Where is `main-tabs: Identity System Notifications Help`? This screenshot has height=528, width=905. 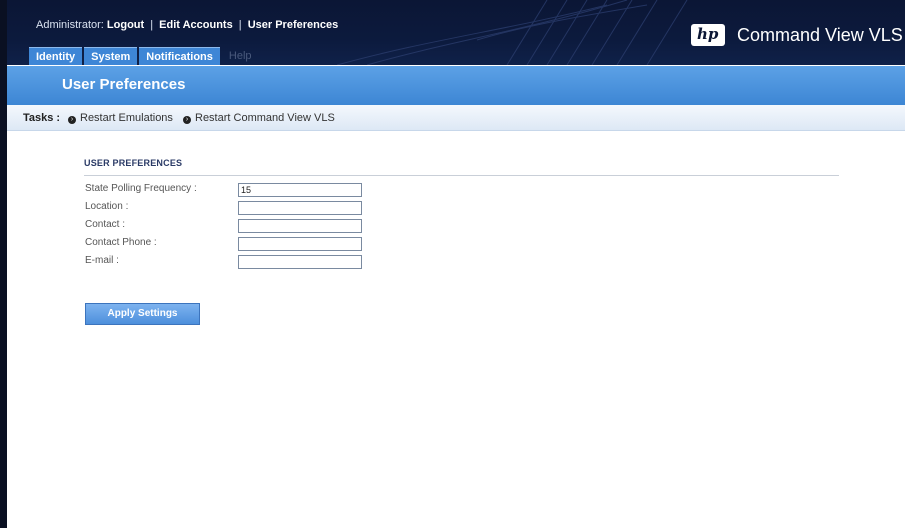 main-tabs: Identity System Notifications Help is located at coordinates (144, 56).